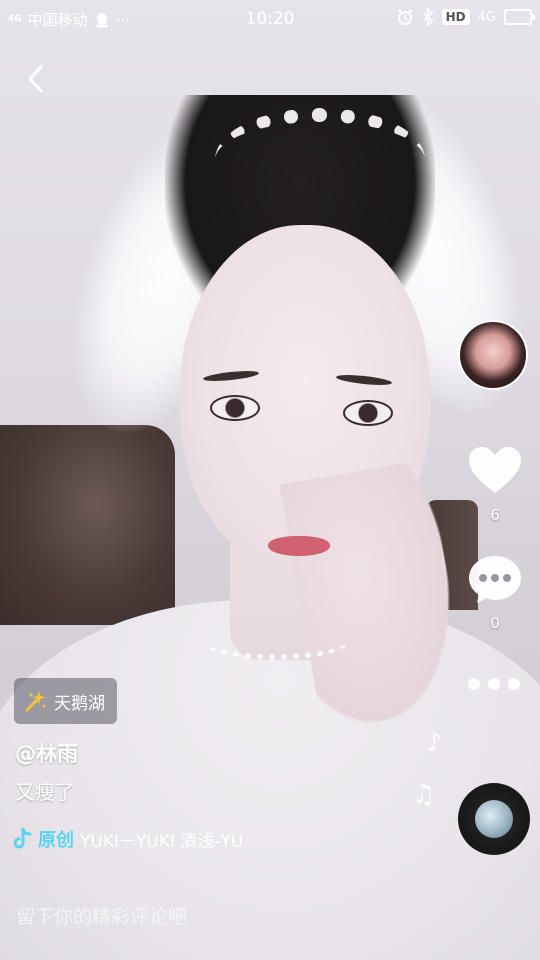 The image size is (540, 960). What do you see at coordinates (45, 792) in the screenshot?
I see `post-caption: 又瘦了` at bounding box center [45, 792].